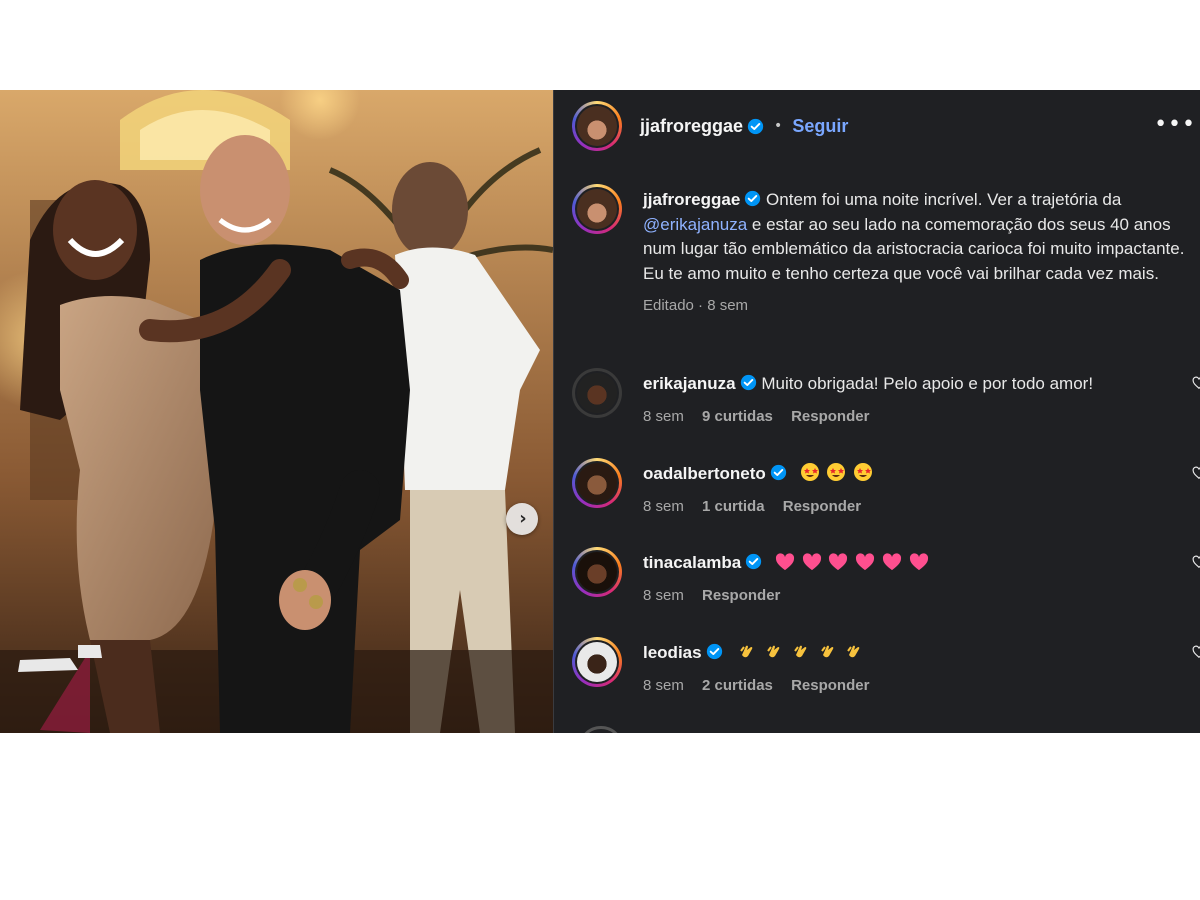  Describe the element at coordinates (692, 562) in the screenshot. I see `comment-username: tinacalamba` at that location.